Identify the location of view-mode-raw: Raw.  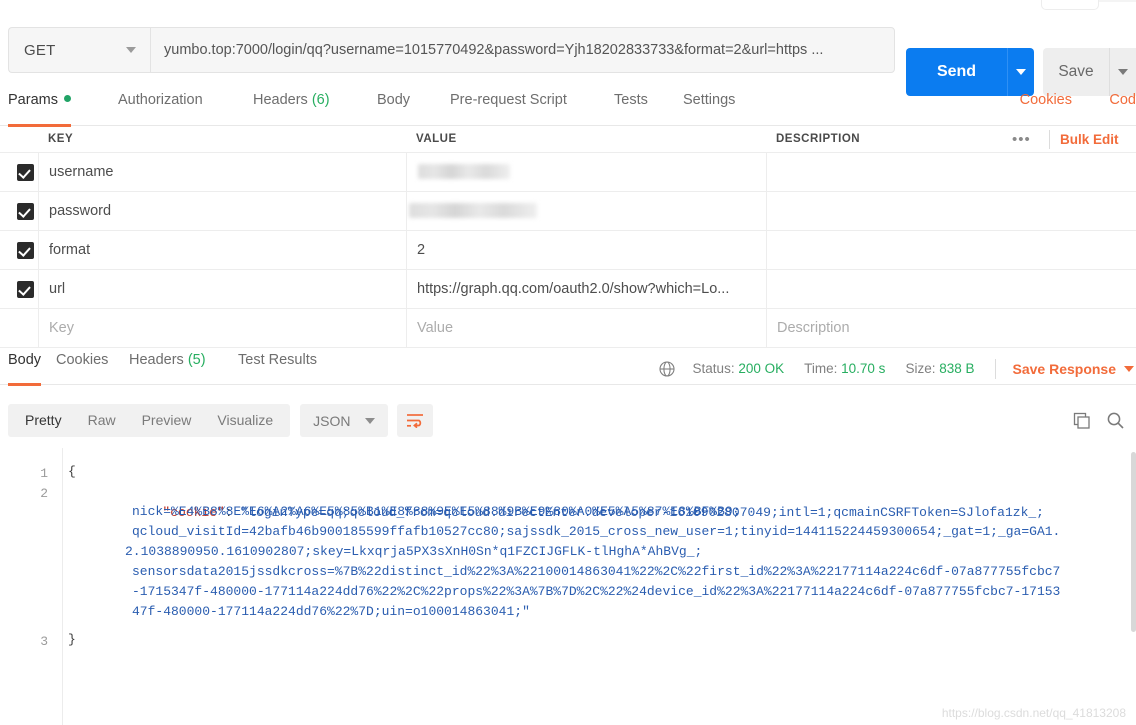
(102, 420).